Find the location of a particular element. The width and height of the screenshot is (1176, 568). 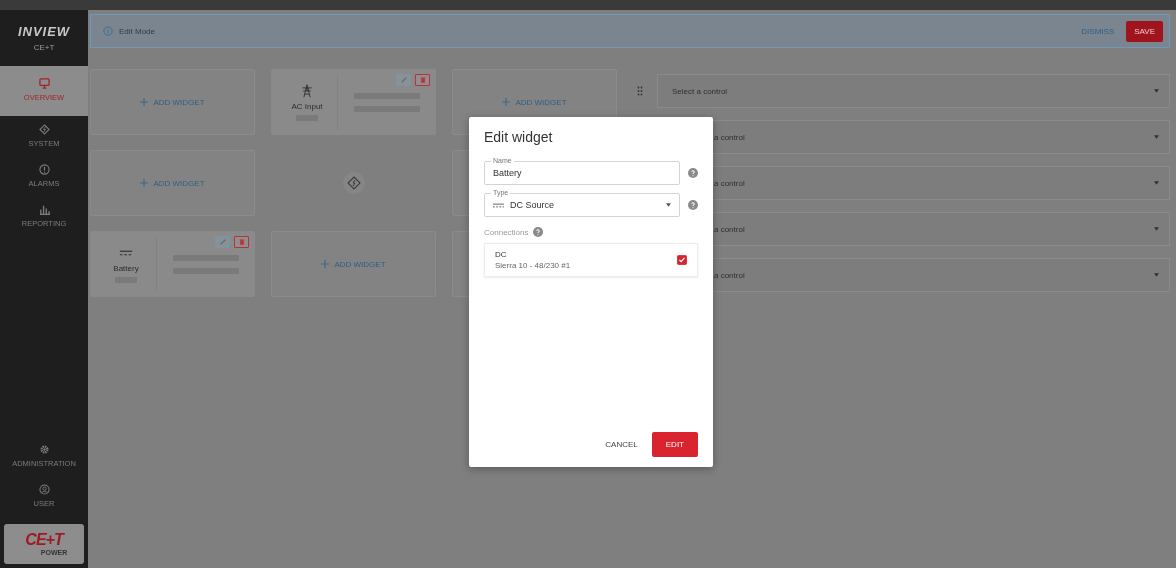

checkbox is located at coordinates (682, 260).